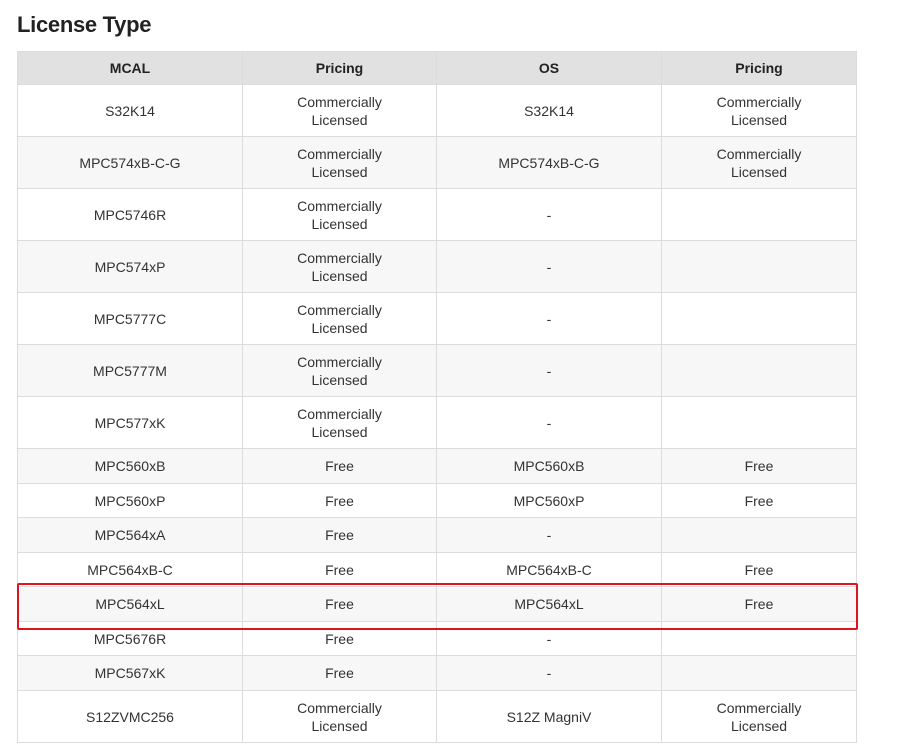  What do you see at coordinates (130, 569) in the screenshot?
I see `cell-mcal: MPC564xB-C` at bounding box center [130, 569].